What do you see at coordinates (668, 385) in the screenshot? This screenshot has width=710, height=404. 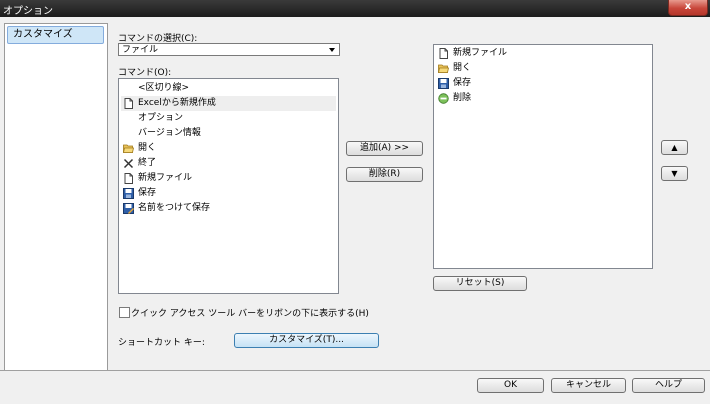 I see `help-button: ヘルプ` at bounding box center [668, 385].